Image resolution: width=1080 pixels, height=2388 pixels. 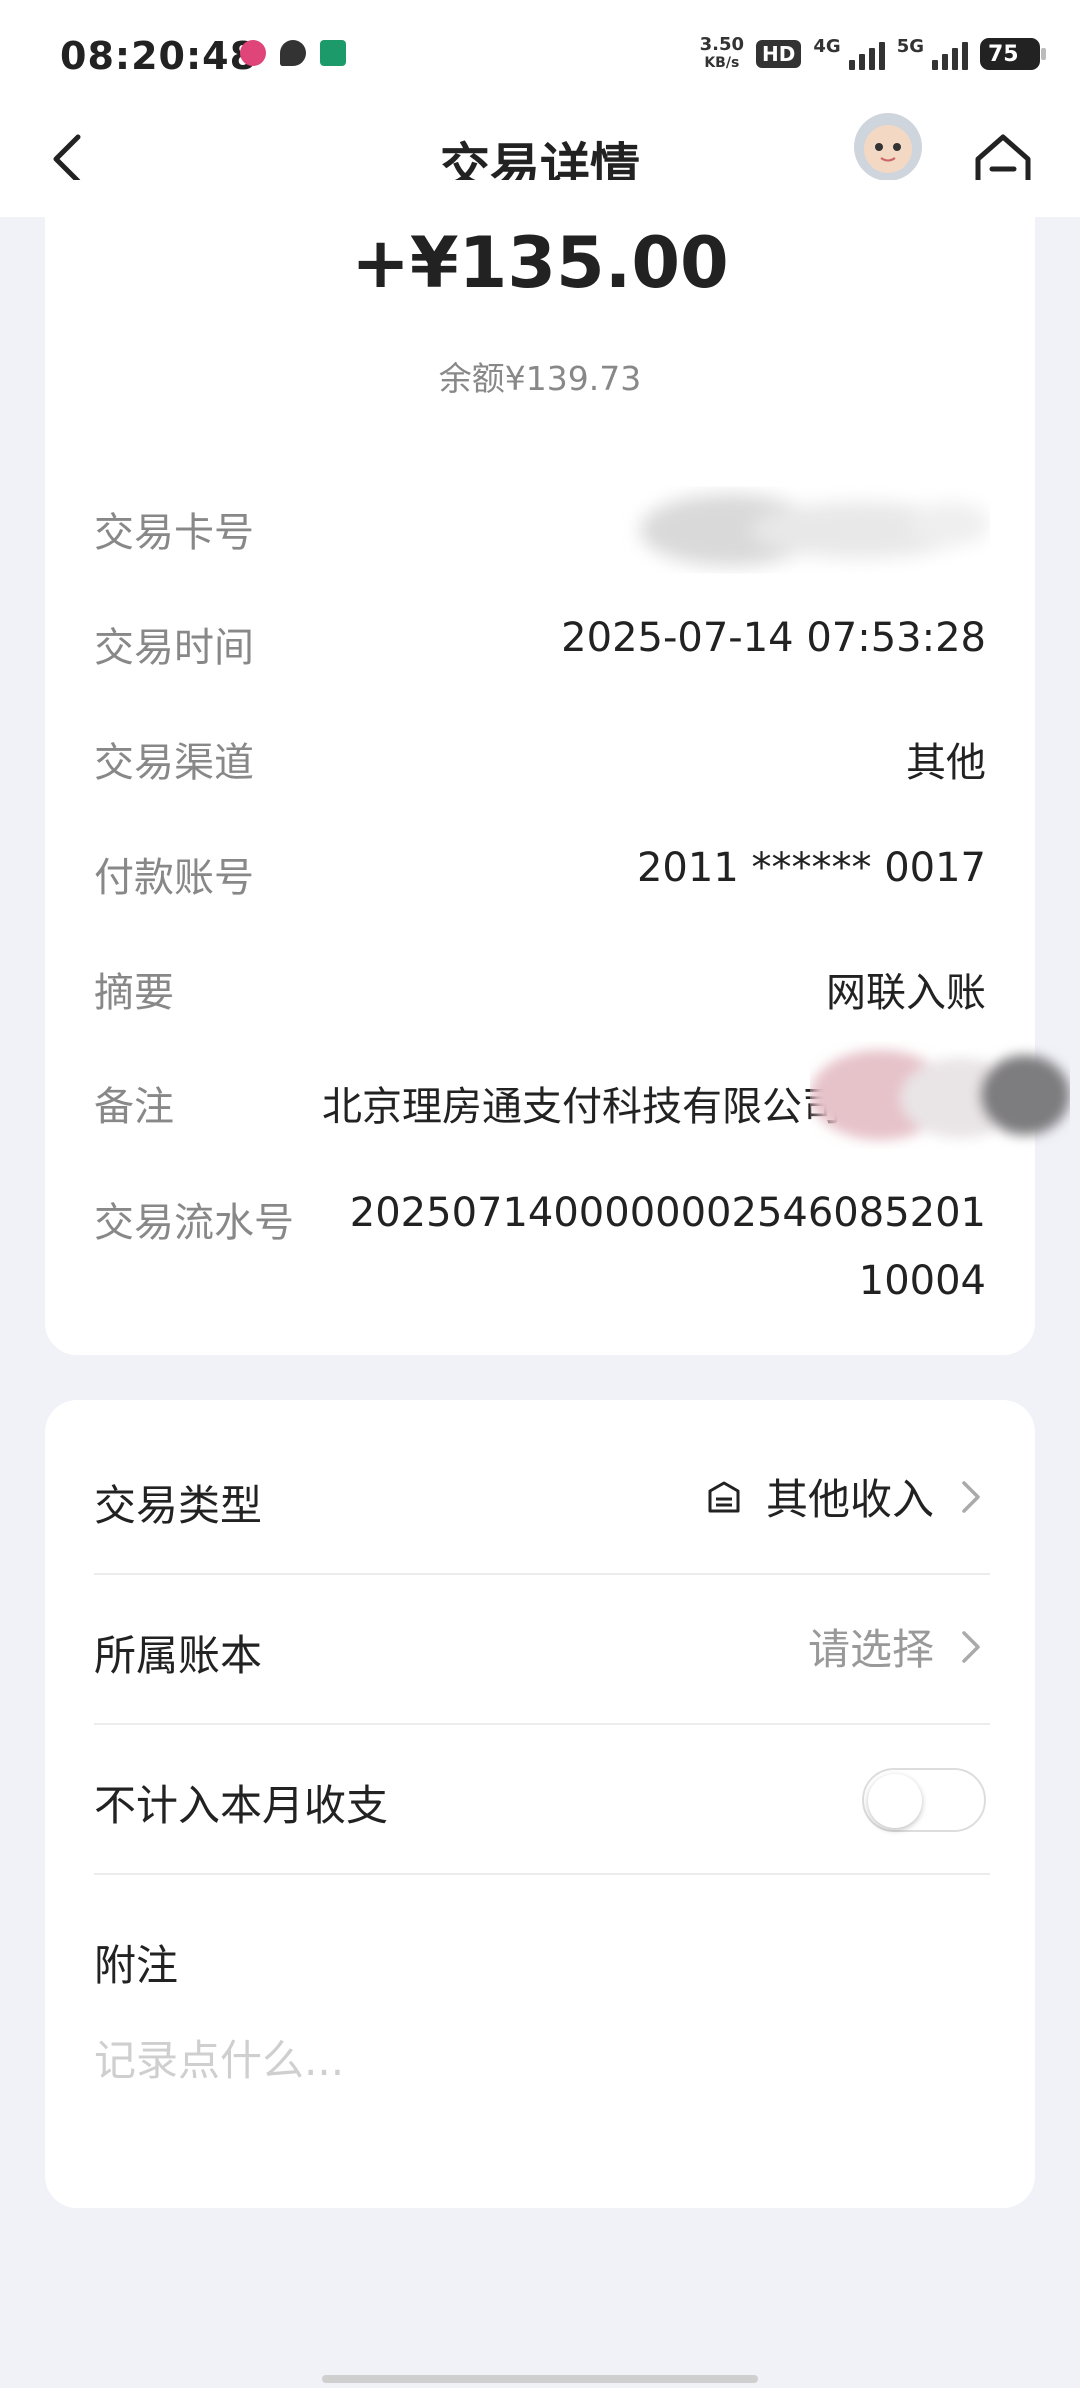 I want to click on post-office-icon, so click(x=333, y=53).